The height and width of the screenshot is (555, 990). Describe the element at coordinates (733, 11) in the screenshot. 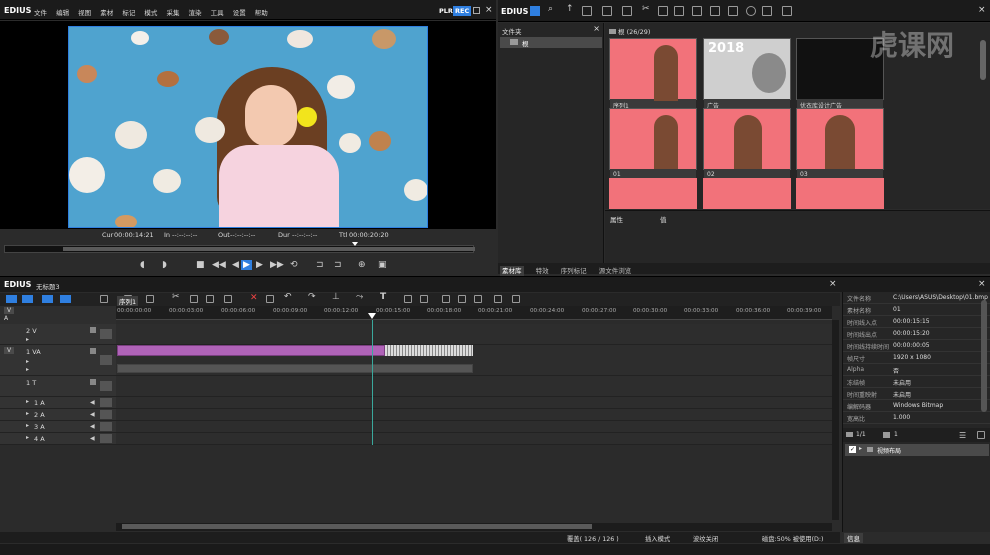

I see `check-icon` at that location.